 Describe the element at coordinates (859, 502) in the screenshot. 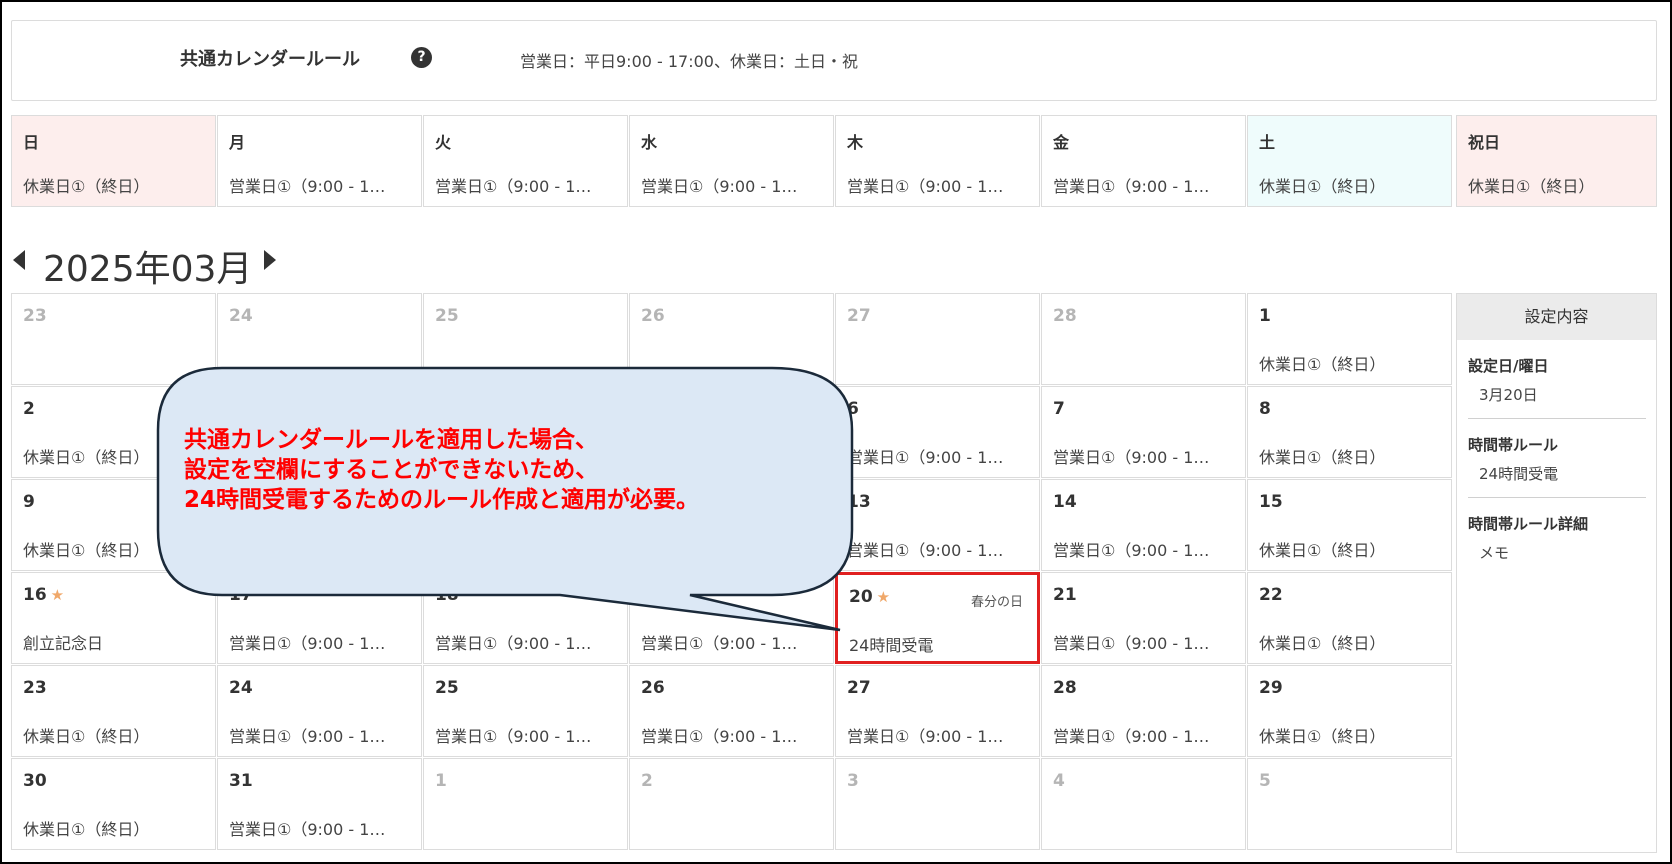

I see `day-number: 13` at that location.